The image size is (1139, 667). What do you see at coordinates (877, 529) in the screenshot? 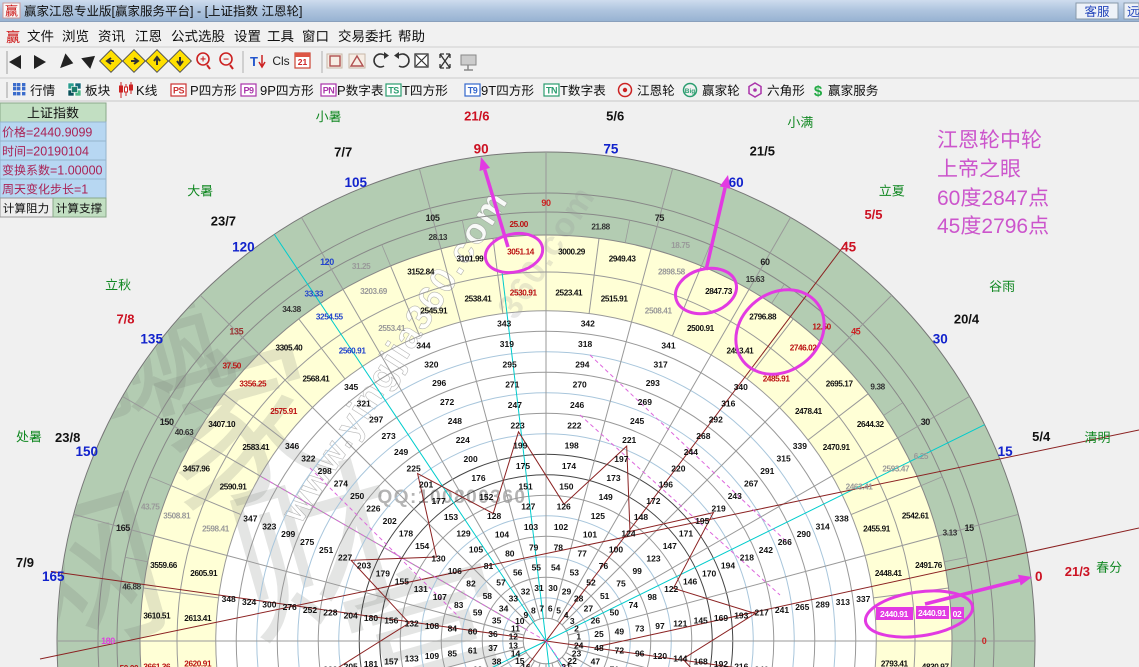
I see `svg-text: 2455.91` at bounding box center [877, 529].